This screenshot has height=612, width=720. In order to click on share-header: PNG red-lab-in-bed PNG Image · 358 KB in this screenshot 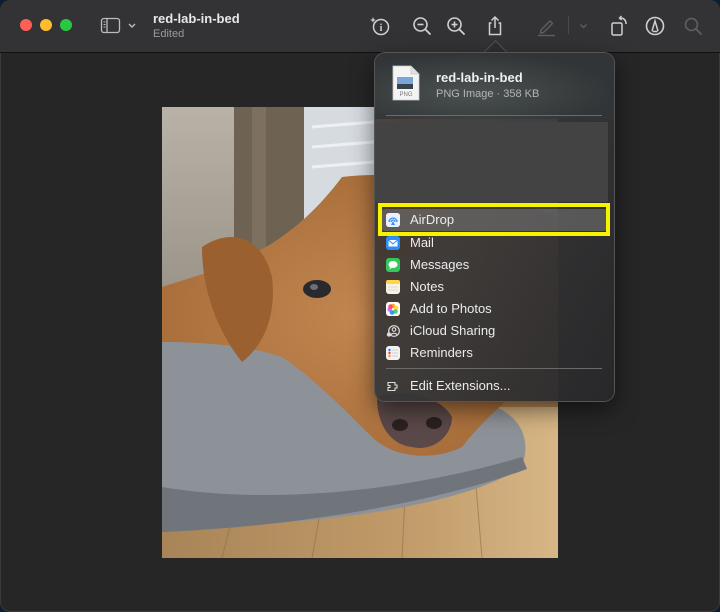, I will do `click(494, 86)`.